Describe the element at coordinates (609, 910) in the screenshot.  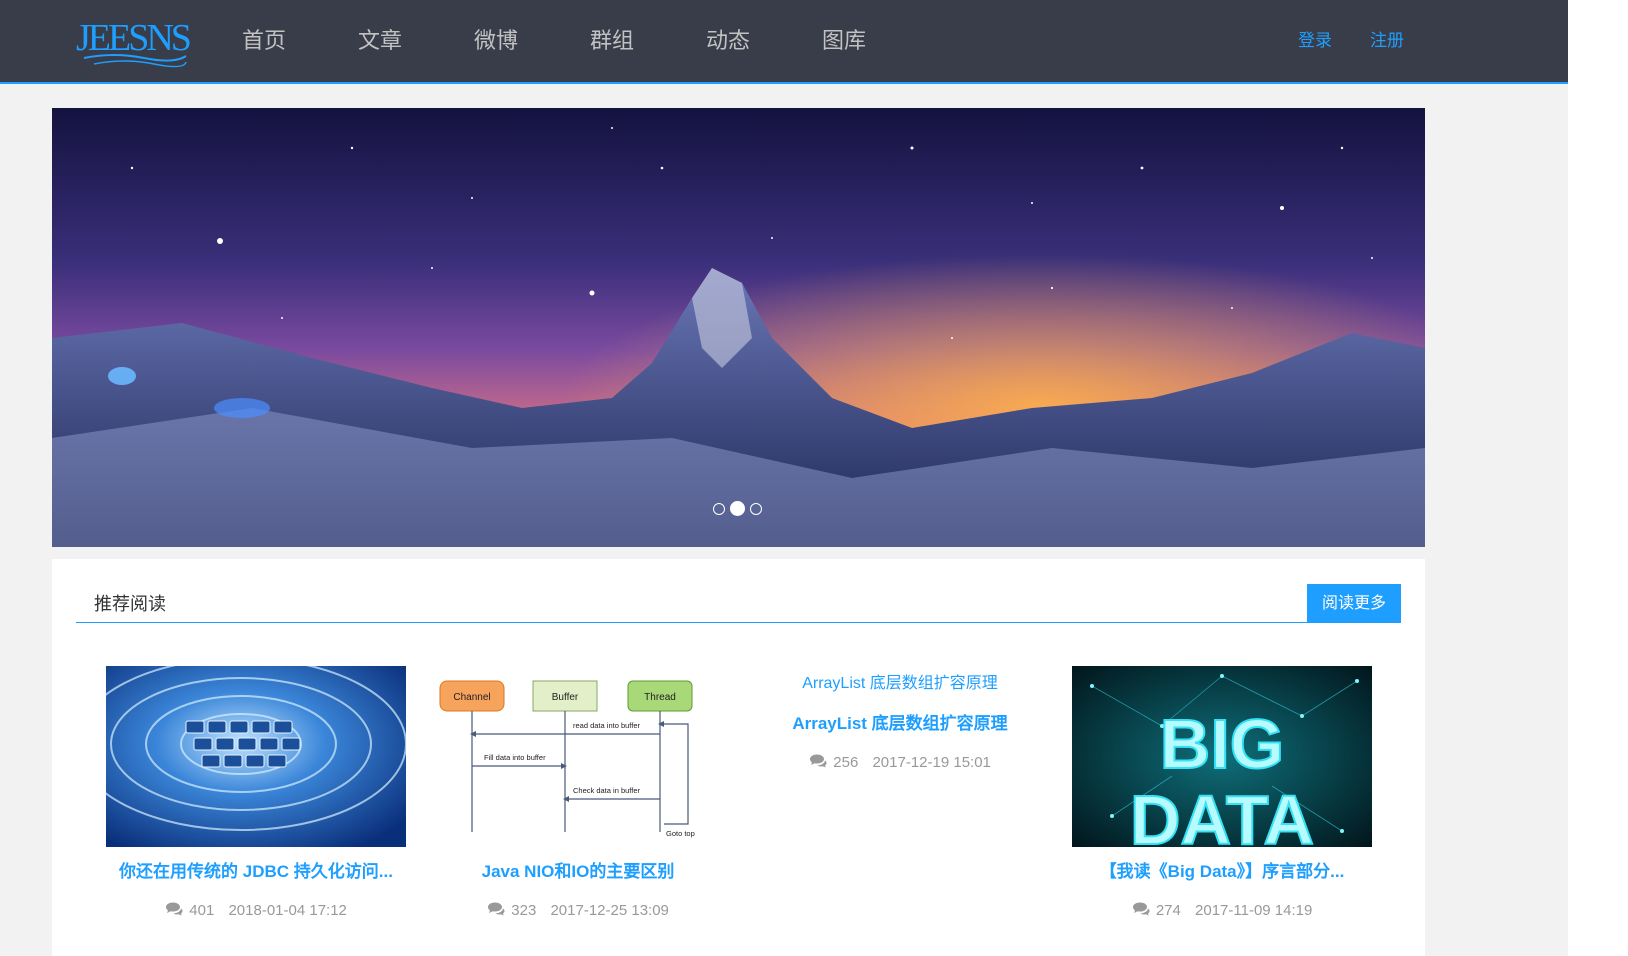
I see `article-date: 2017-12-25 13:09` at that location.